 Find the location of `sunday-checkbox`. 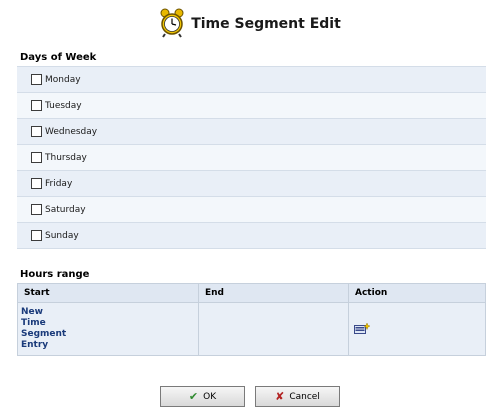

sunday-checkbox is located at coordinates (36, 235).